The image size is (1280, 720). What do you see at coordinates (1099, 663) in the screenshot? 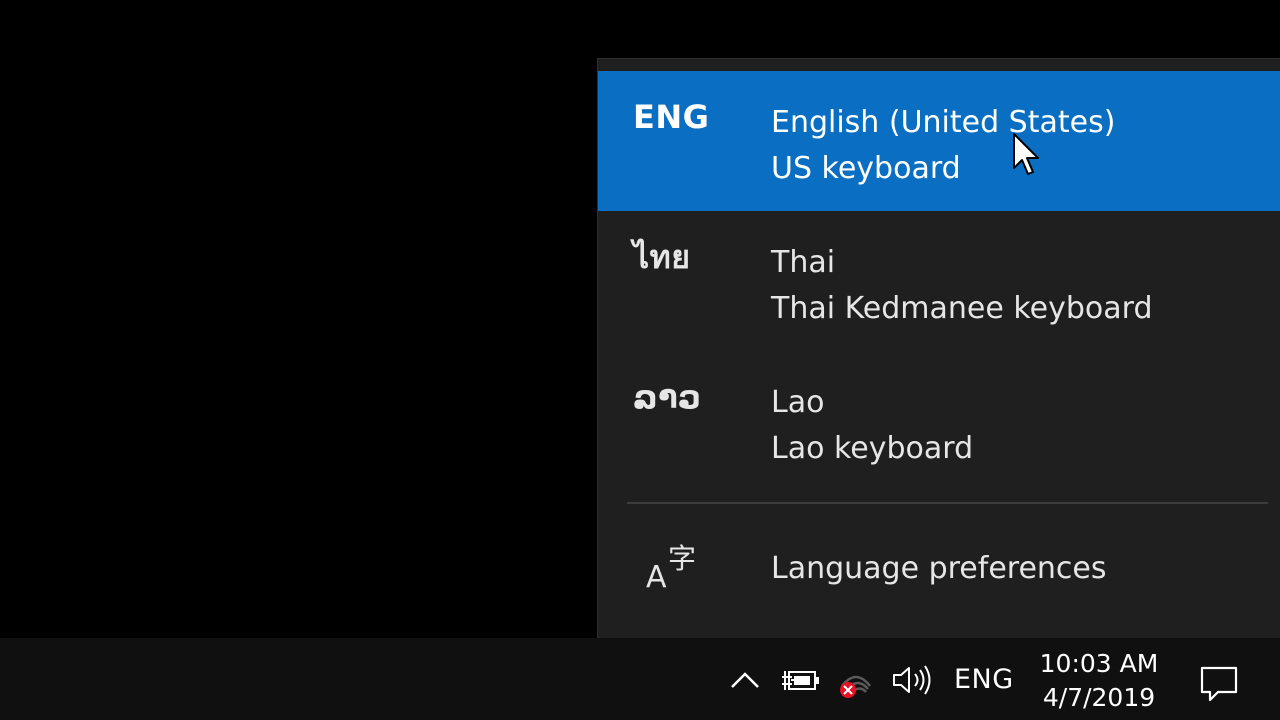
I see `clock-time: 10:03 AM` at bounding box center [1099, 663].